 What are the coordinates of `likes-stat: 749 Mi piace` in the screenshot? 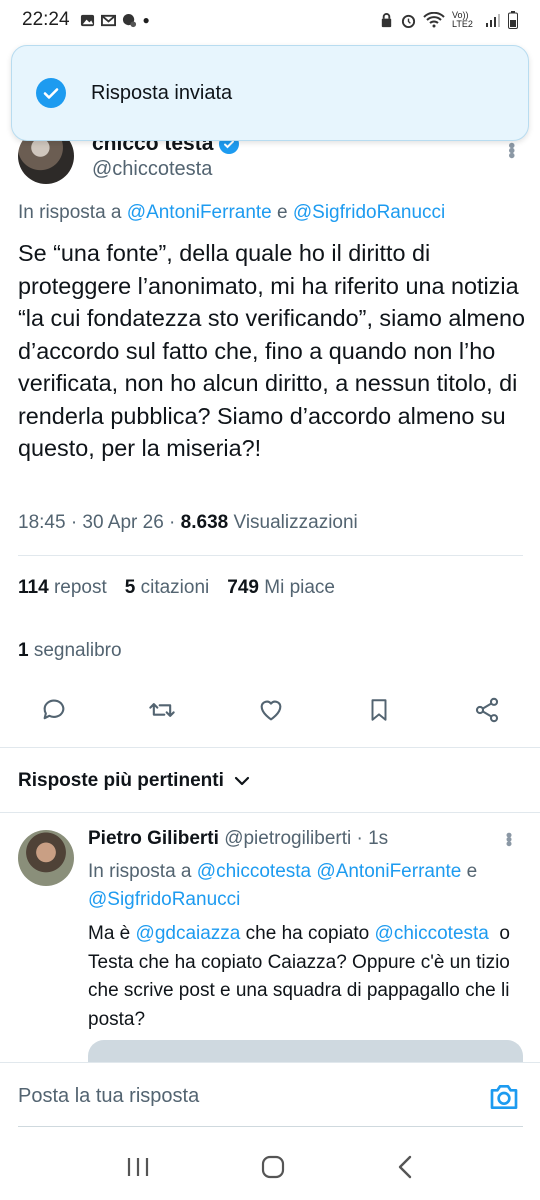 It's located at (281, 588).